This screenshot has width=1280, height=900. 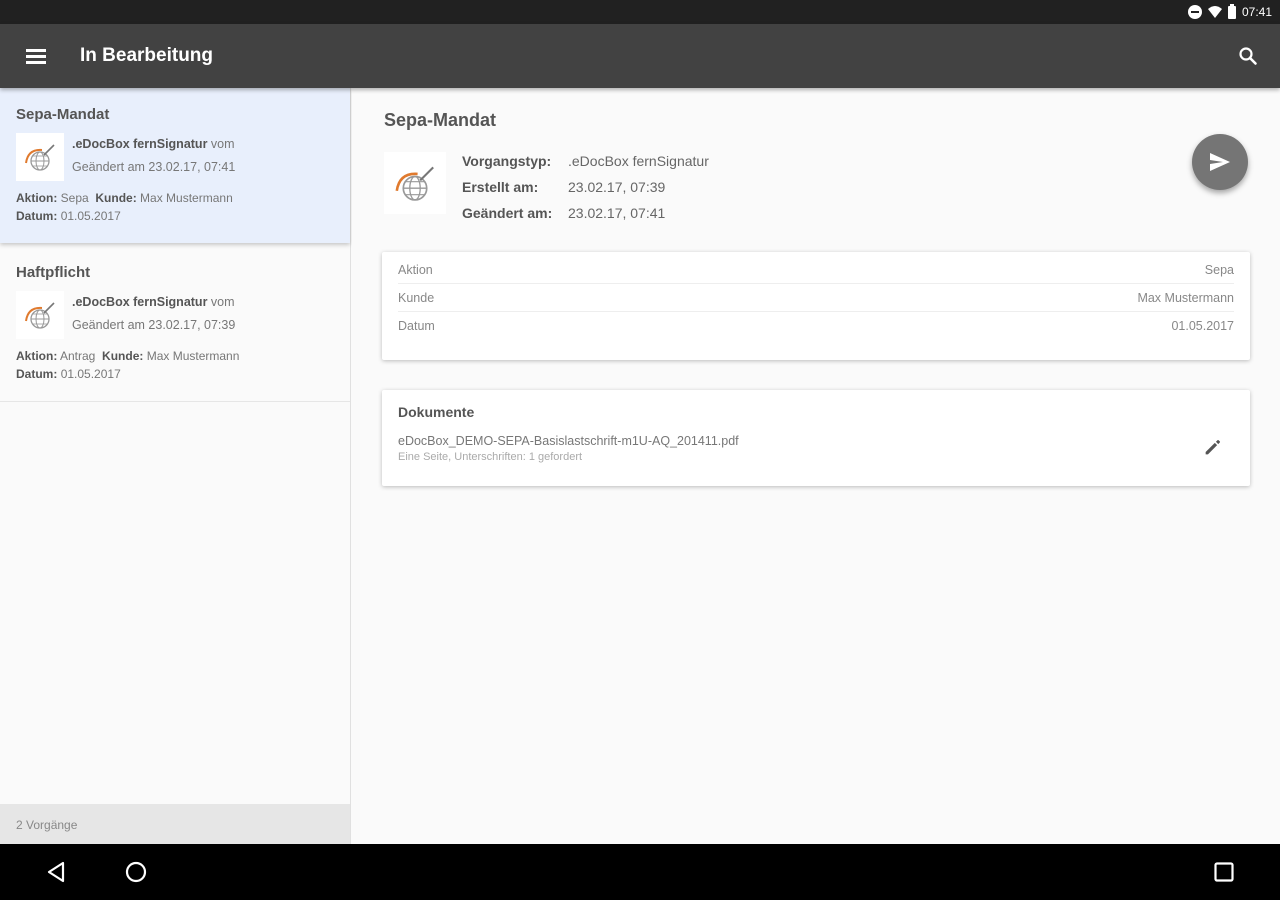 What do you see at coordinates (436, 412) in the screenshot?
I see `documents-title: Dokumente` at bounding box center [436, 412].